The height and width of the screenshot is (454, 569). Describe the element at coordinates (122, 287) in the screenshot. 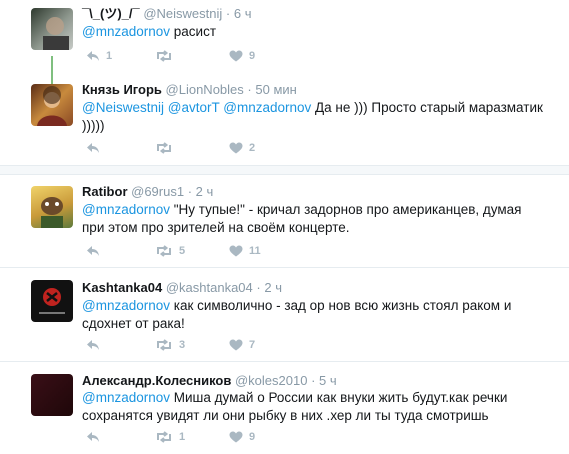

I see `user-name: Kashtanka04` at that location.